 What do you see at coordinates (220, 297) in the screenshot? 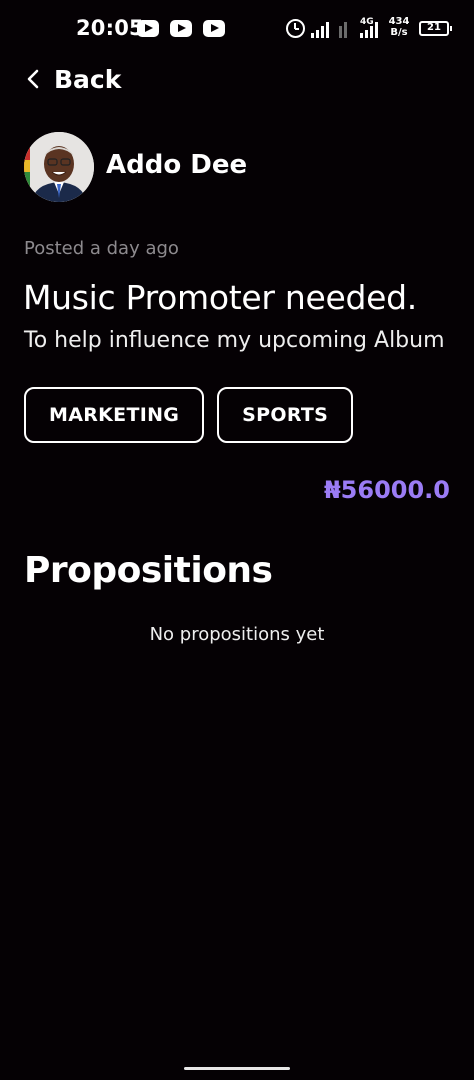
I see `post-title: Music Promoter needed.` at bounding box center [220, 297].